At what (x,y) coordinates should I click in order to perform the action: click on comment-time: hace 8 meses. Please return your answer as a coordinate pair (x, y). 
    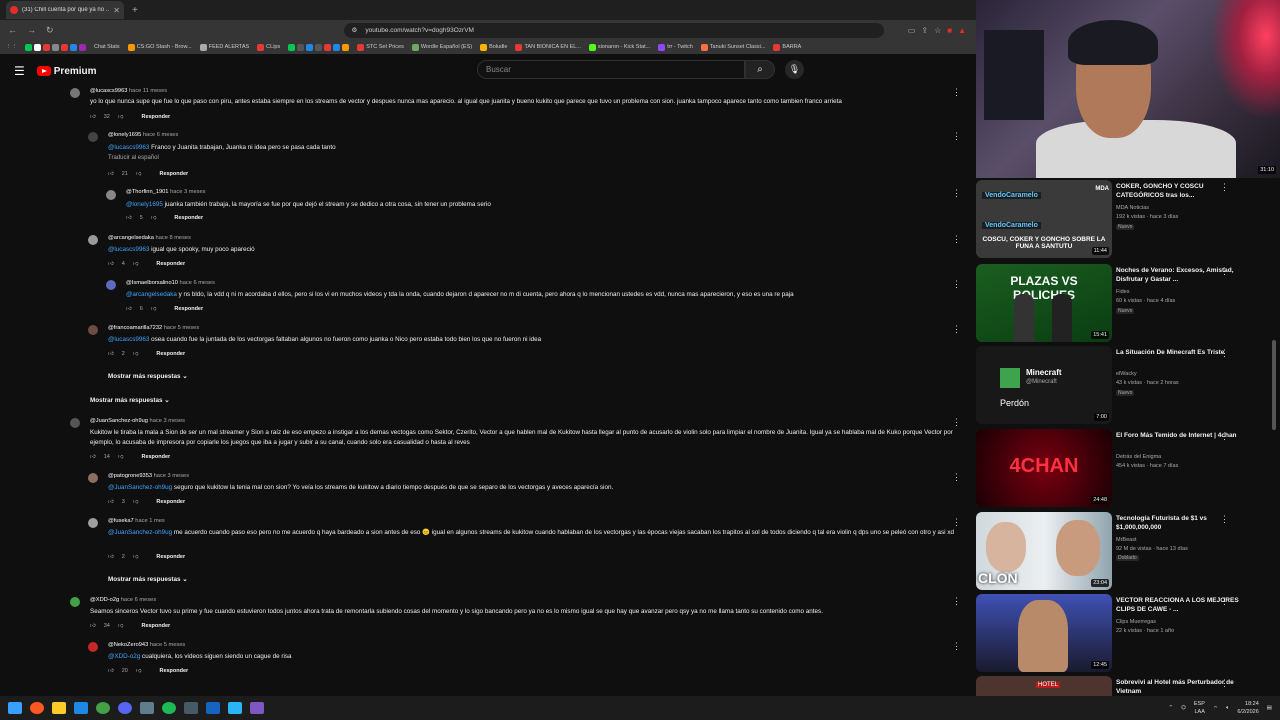
    Looking at the image, I should click on (173, 238).